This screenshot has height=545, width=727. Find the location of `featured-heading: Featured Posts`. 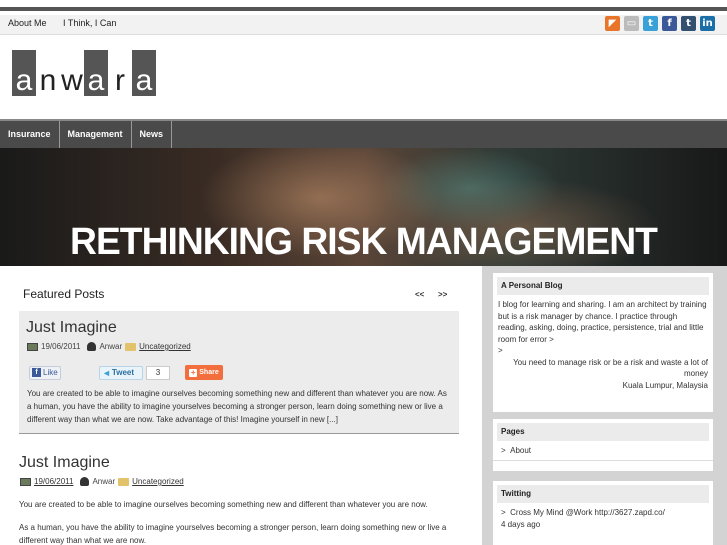

featured-heading: Featured Posts is located at coordinates (64, 294).